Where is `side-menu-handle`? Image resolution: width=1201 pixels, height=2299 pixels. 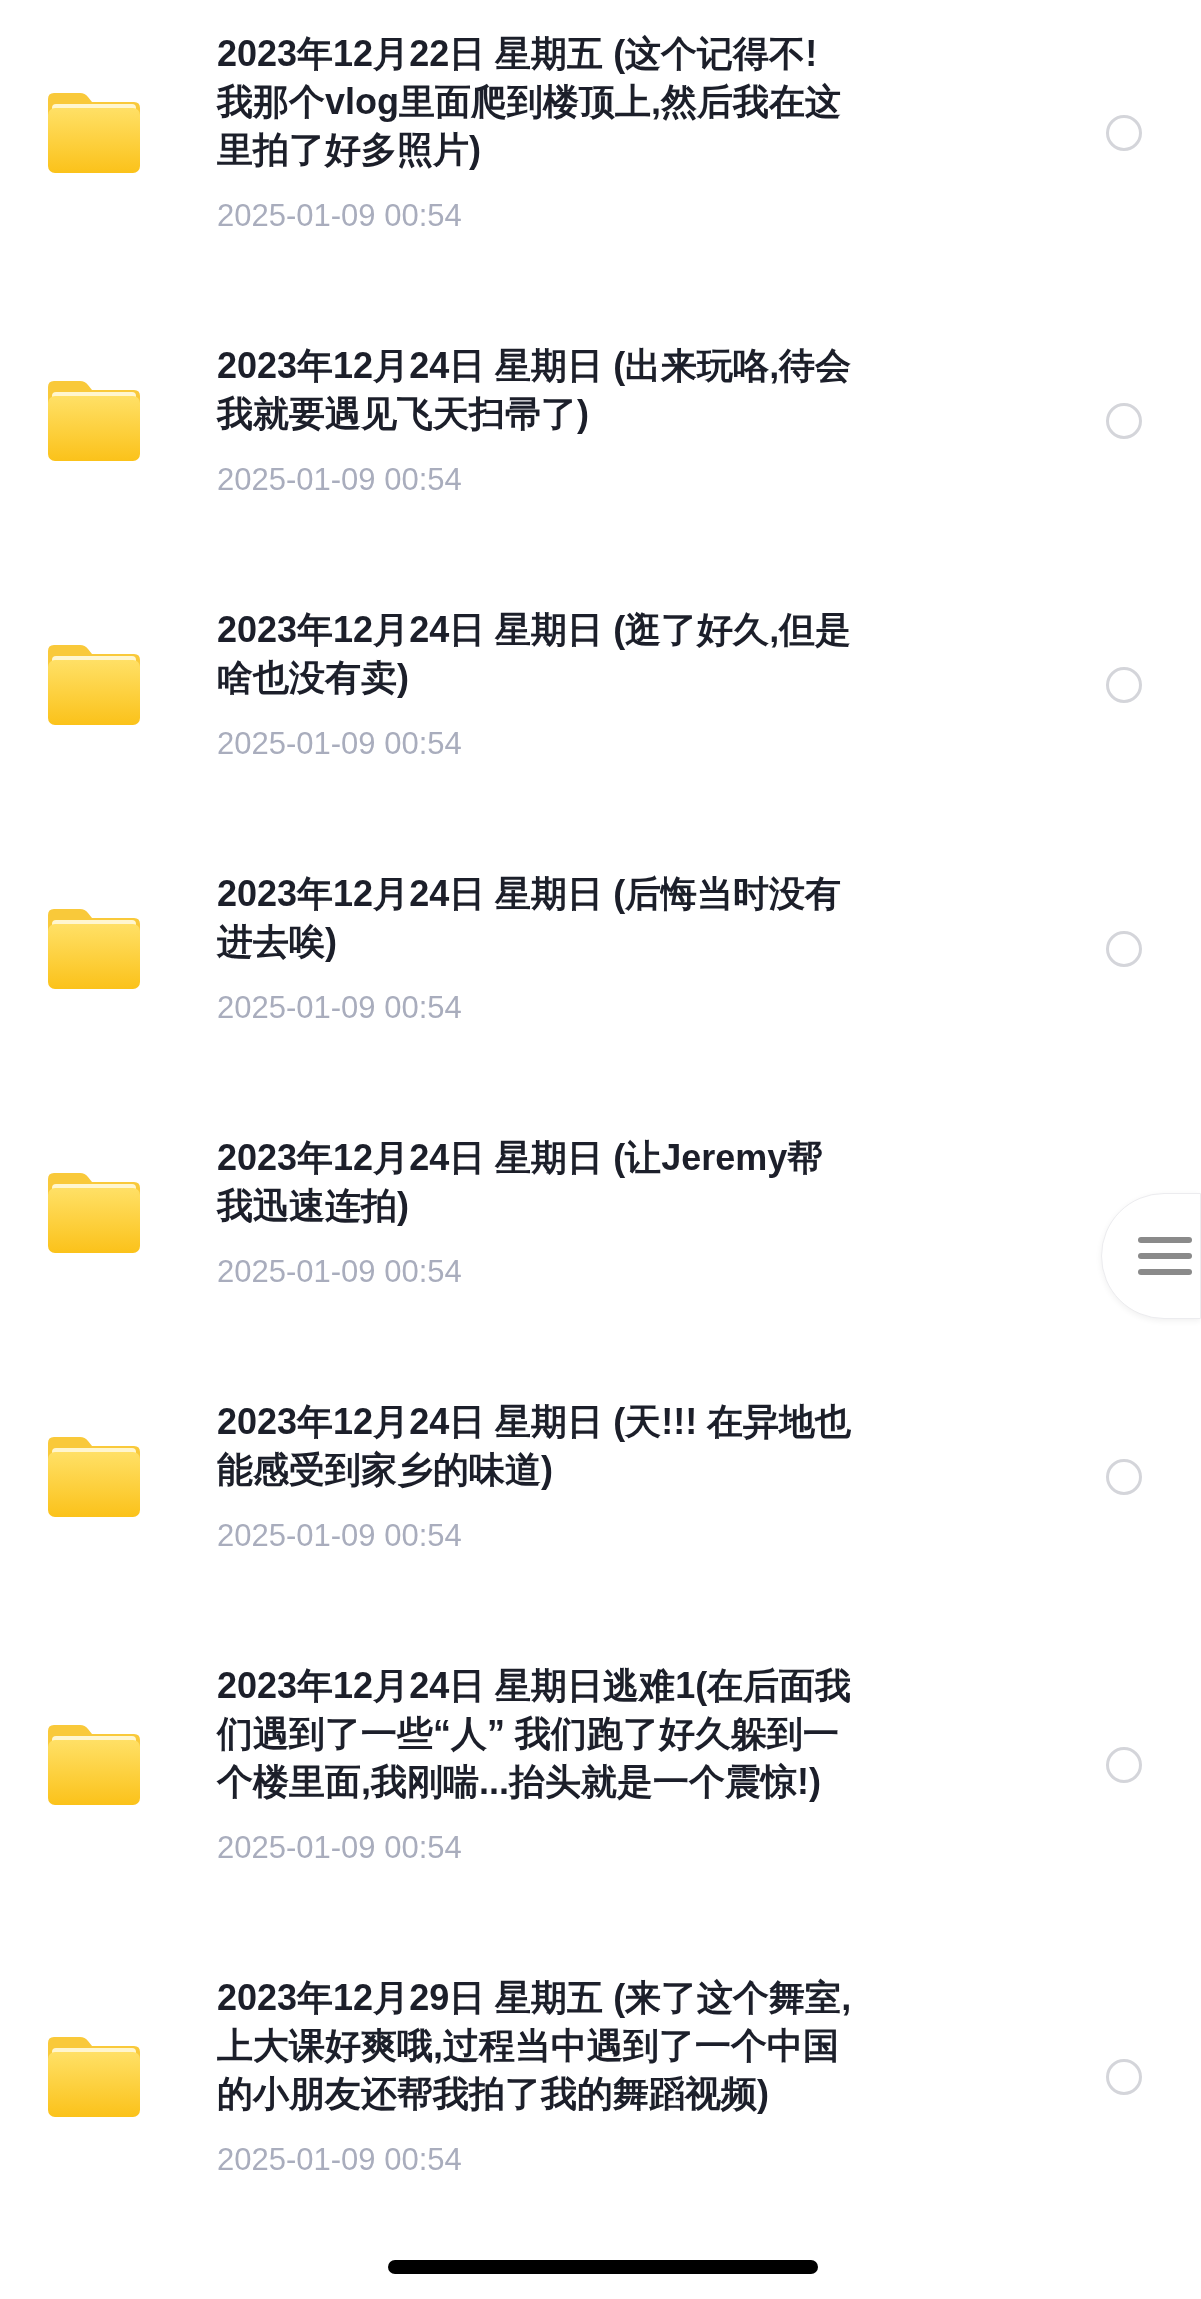
side-menu-handle is located at coordinates (1151, 1256).